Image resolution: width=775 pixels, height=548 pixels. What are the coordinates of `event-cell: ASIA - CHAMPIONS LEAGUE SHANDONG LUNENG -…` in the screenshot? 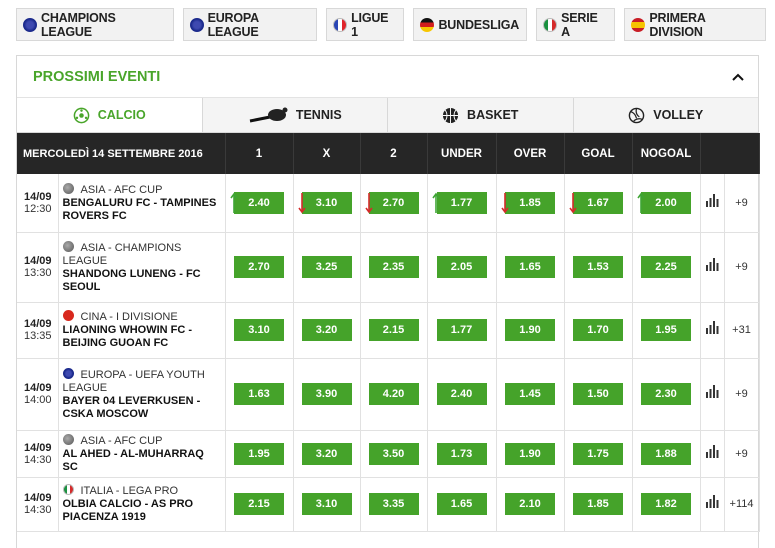 It's located at (142, 267).